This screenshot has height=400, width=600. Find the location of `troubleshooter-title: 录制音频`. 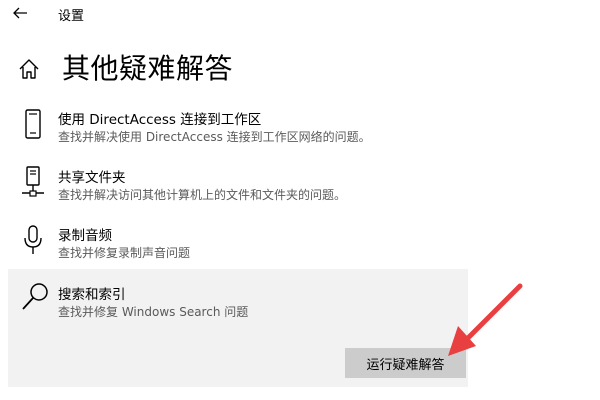

troubleshooter-title: 录制音频 is located at coordinates (85, 236).